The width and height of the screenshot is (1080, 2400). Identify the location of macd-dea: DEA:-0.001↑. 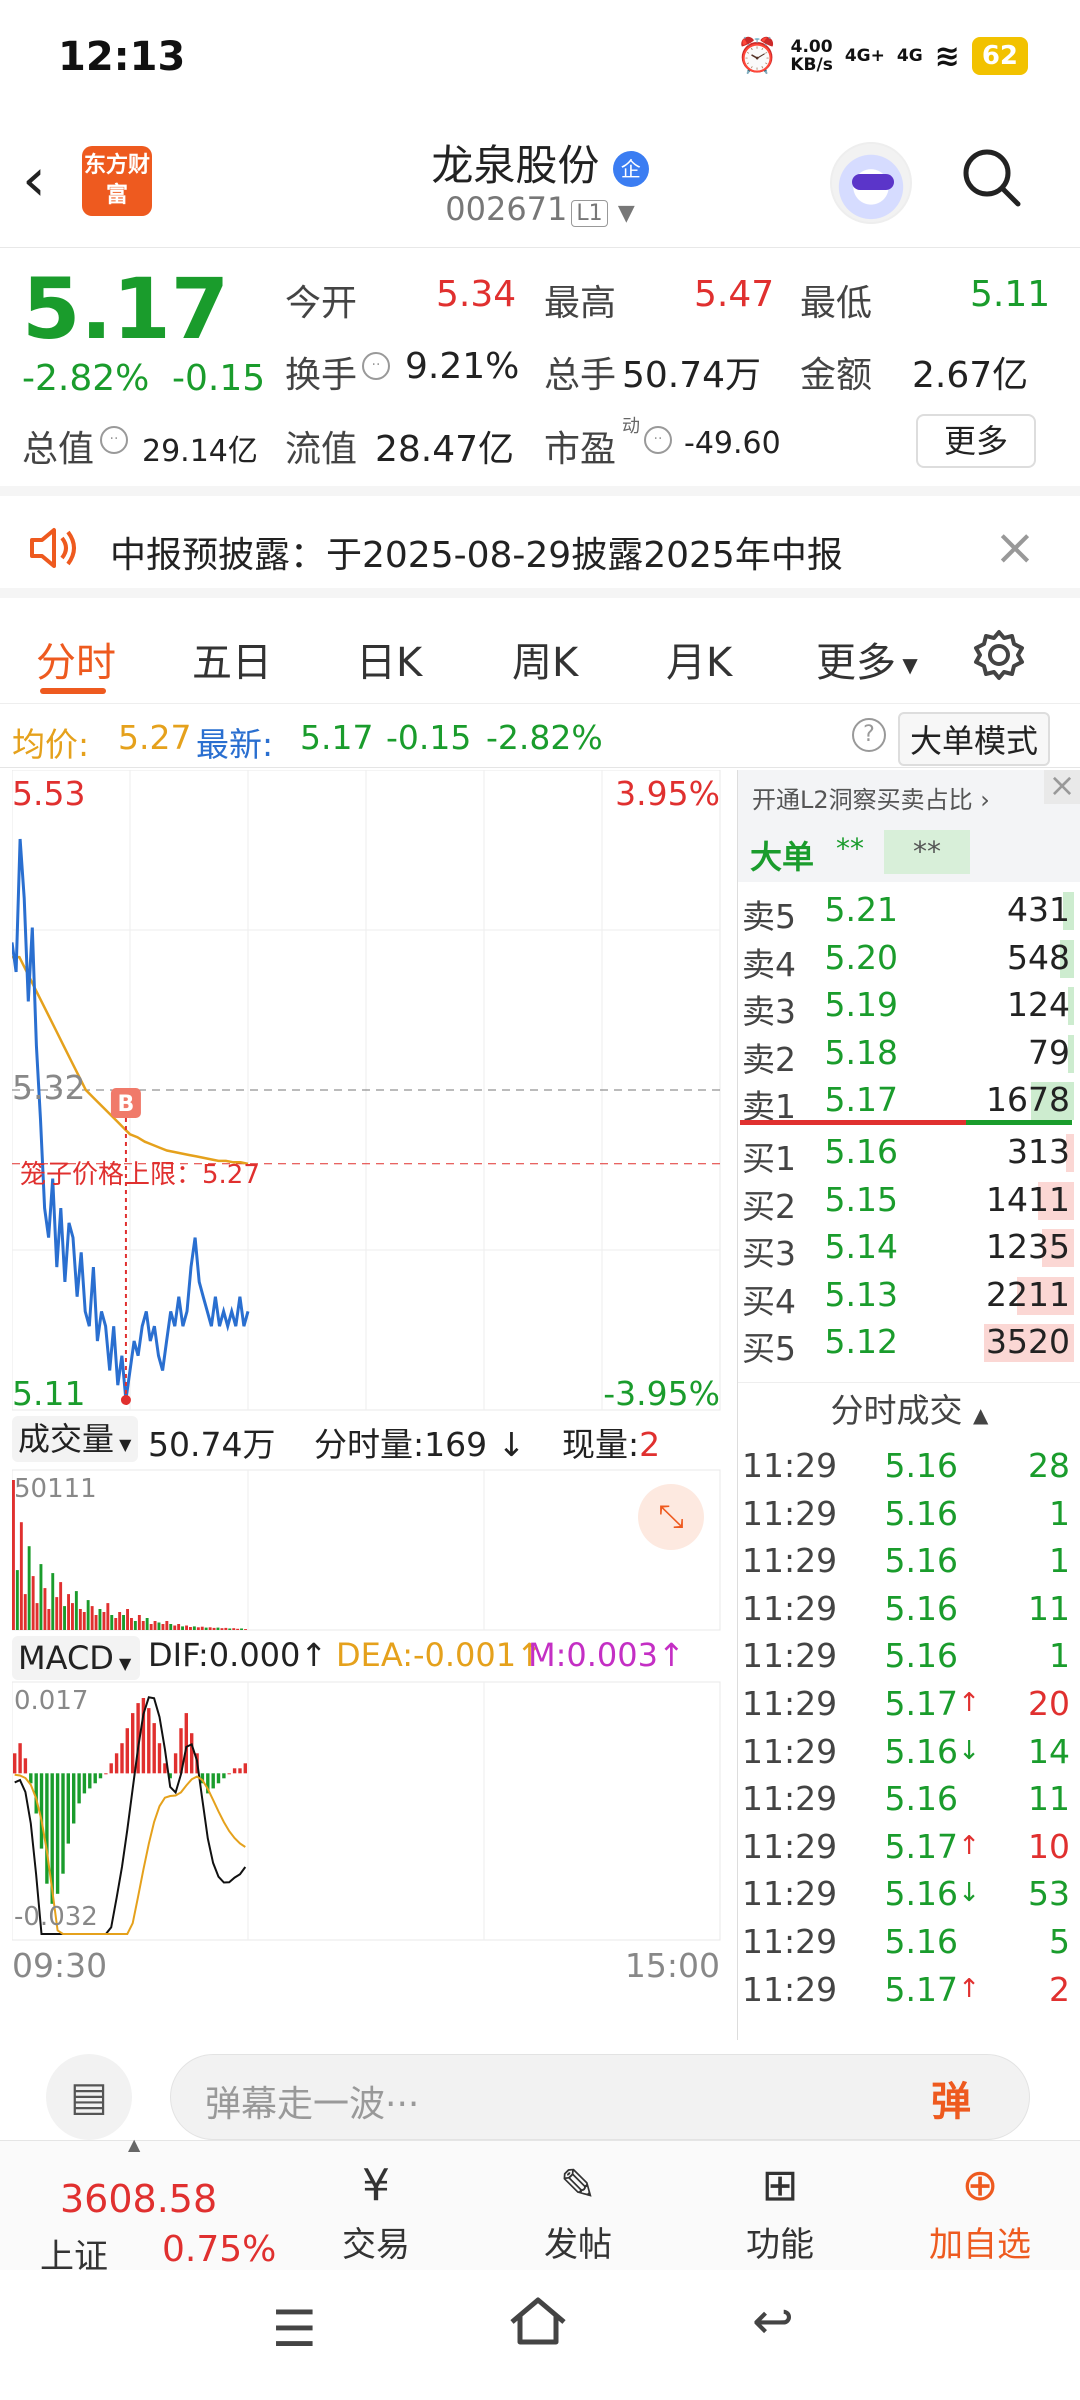
(439, 1655).